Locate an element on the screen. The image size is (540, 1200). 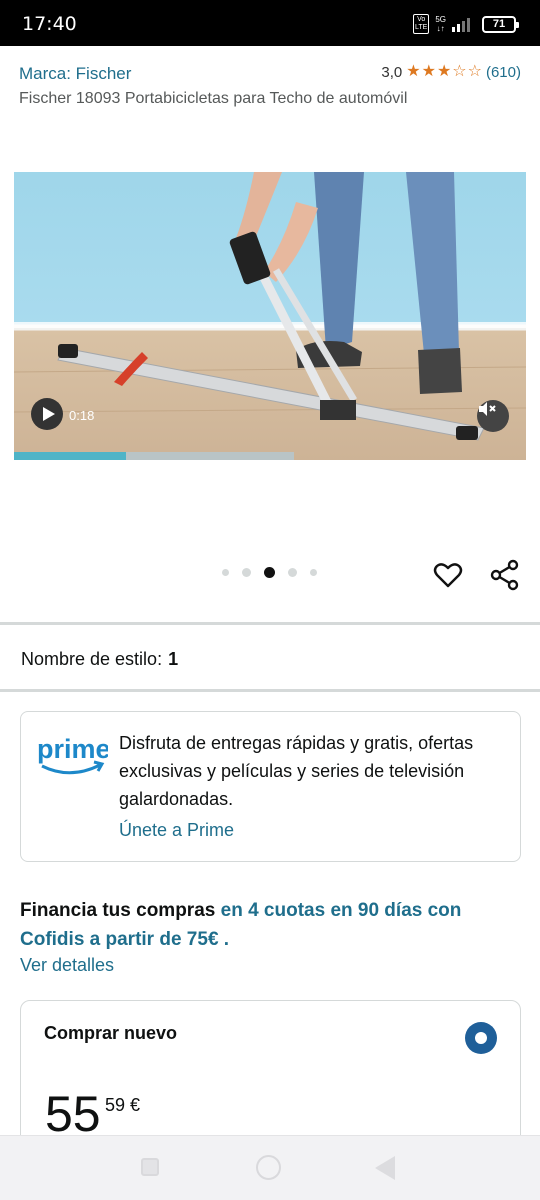
play-icon is located at coordinates (48, 414).